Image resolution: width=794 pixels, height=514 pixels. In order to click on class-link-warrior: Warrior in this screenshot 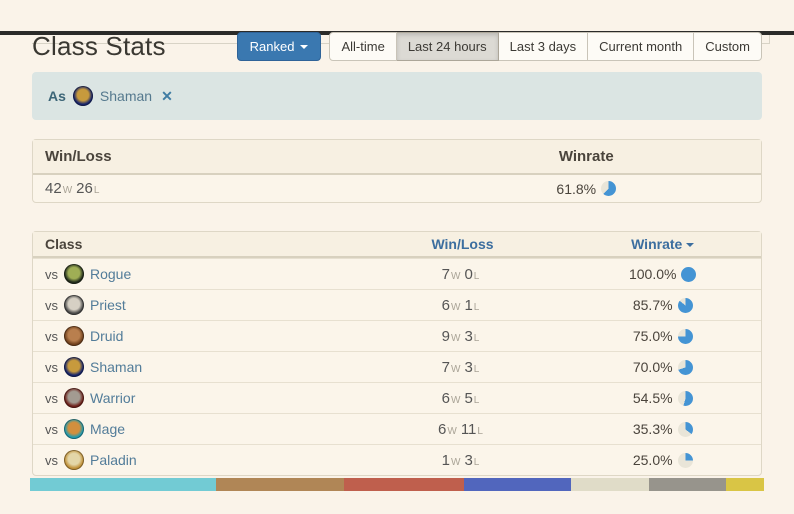, I will do `click(112, 398)`.